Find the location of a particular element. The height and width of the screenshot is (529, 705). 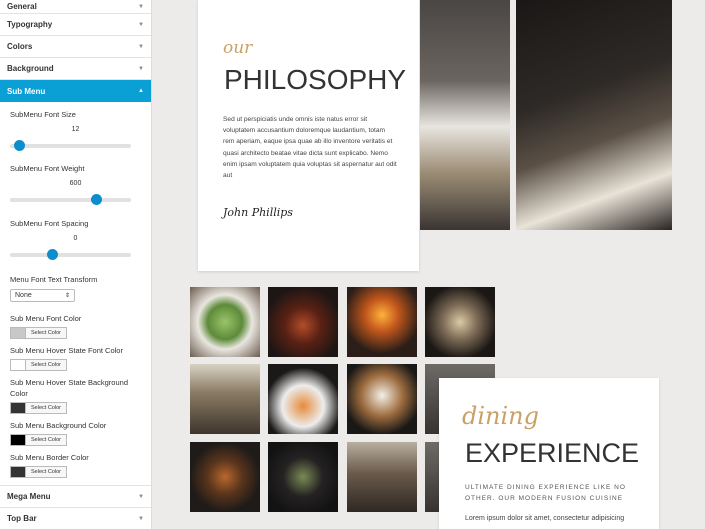

field-label: Sub Menu Hover State Background Color is located at coordinates (69, 388).